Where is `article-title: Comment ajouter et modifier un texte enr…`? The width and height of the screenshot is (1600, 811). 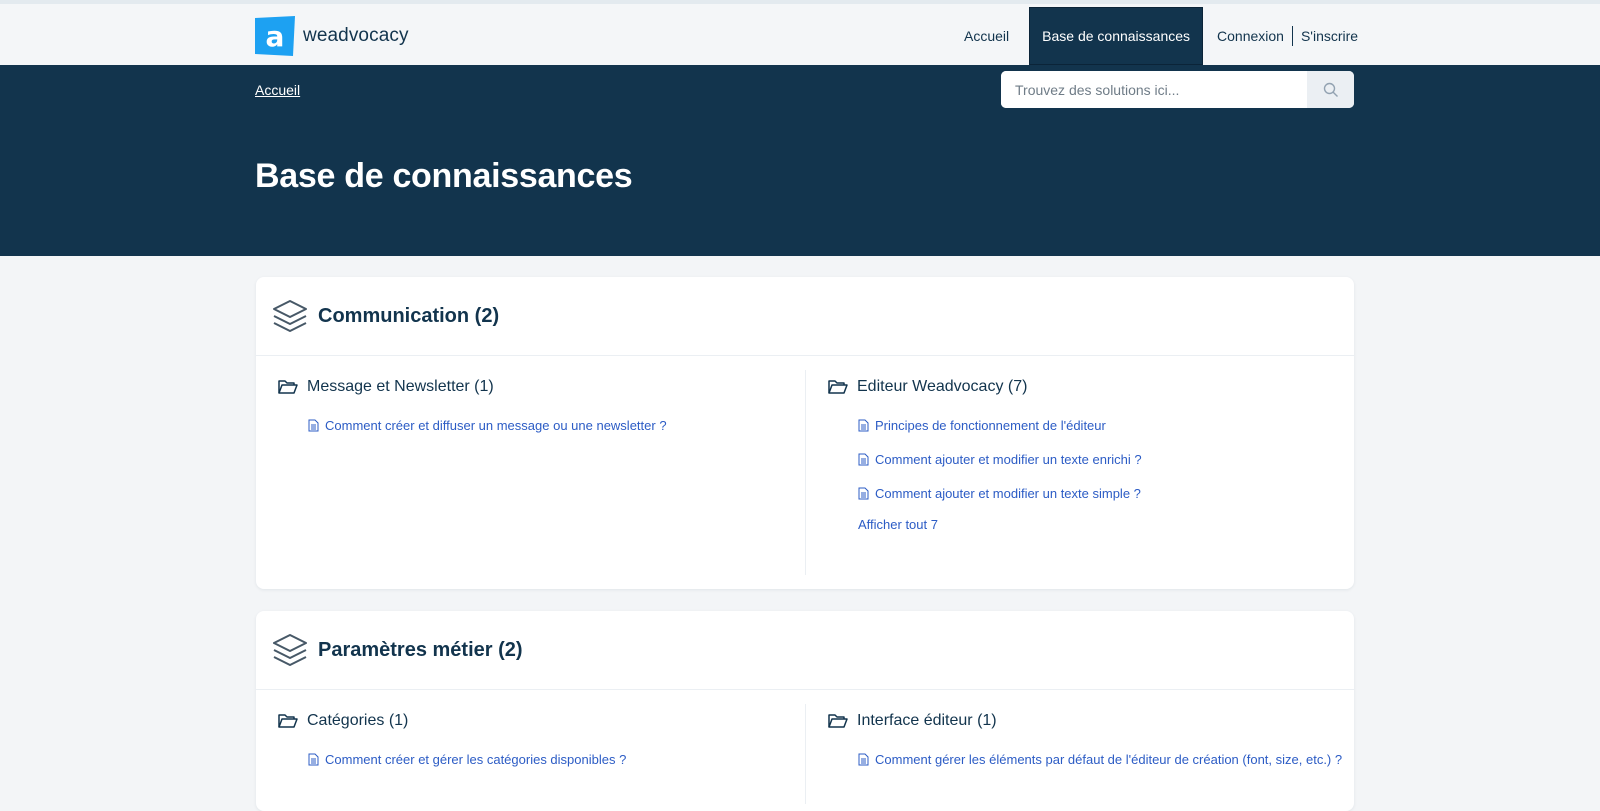 article-title: Comment ajouter et modifier un texte enr… is located at coordinates (1008, 459).